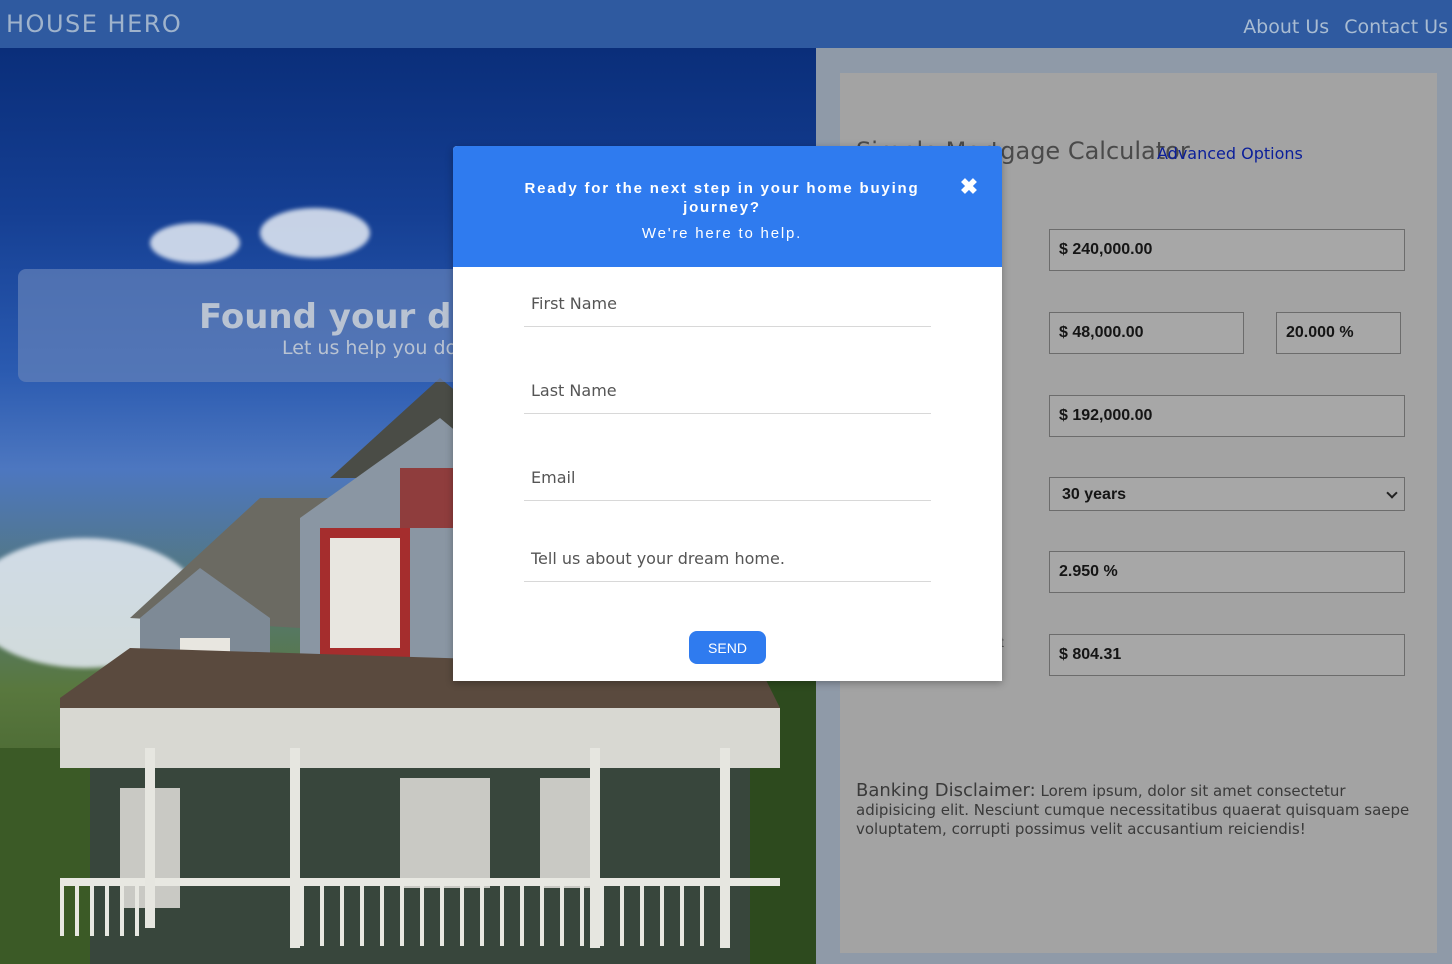 This screenshot has width=1452, height=964. Describe the element at coordinates (726, 24) in the screenshot. I see `top-navbar: HOUSE HERO About Us Contact Us` at that location.